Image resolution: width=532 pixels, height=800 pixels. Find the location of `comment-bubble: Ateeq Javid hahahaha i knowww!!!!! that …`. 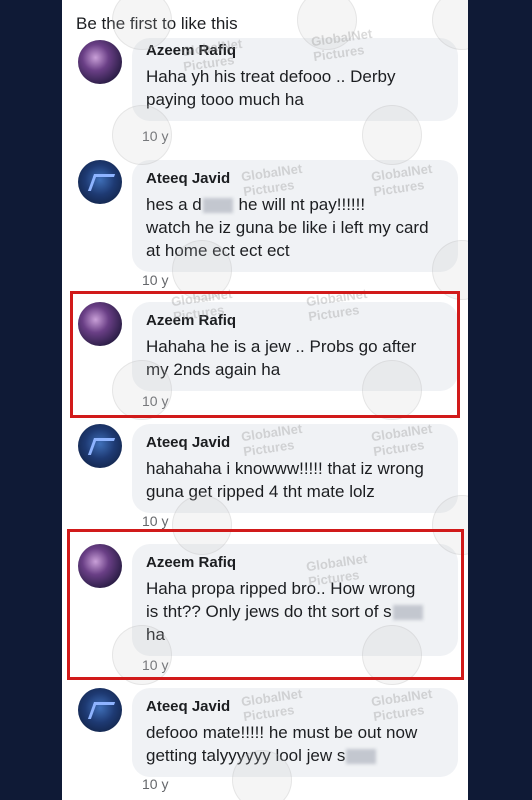

comment-bubble: Ateeq Javid hahahaha i knowww!!!!! that … is located at coordinates (295, 468).